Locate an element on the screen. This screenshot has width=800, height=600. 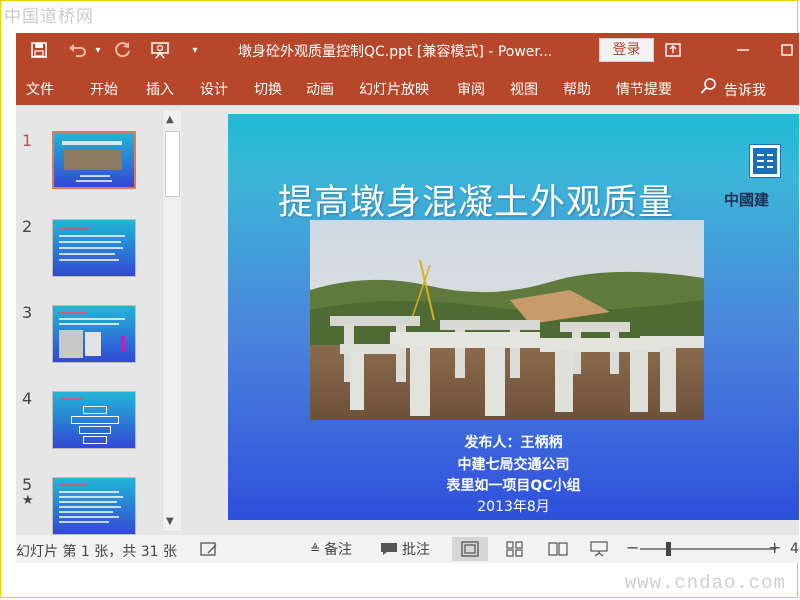
zoom-in-button: + is located at coordinates (774, 547).